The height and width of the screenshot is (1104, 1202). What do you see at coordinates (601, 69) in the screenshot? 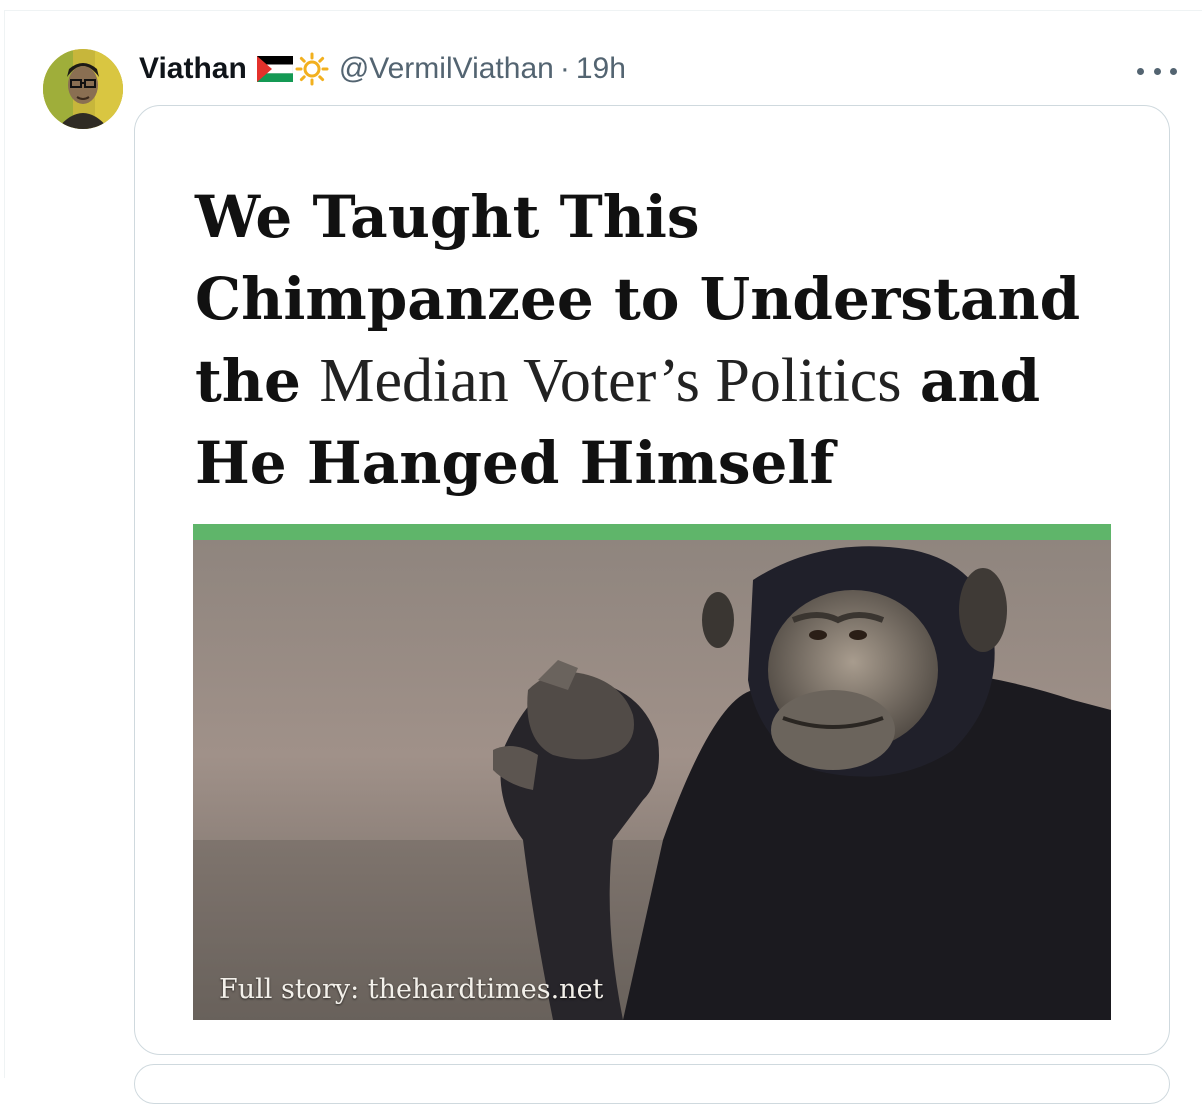
I see `timestamp: 19h` at bounding box center [601, 69].